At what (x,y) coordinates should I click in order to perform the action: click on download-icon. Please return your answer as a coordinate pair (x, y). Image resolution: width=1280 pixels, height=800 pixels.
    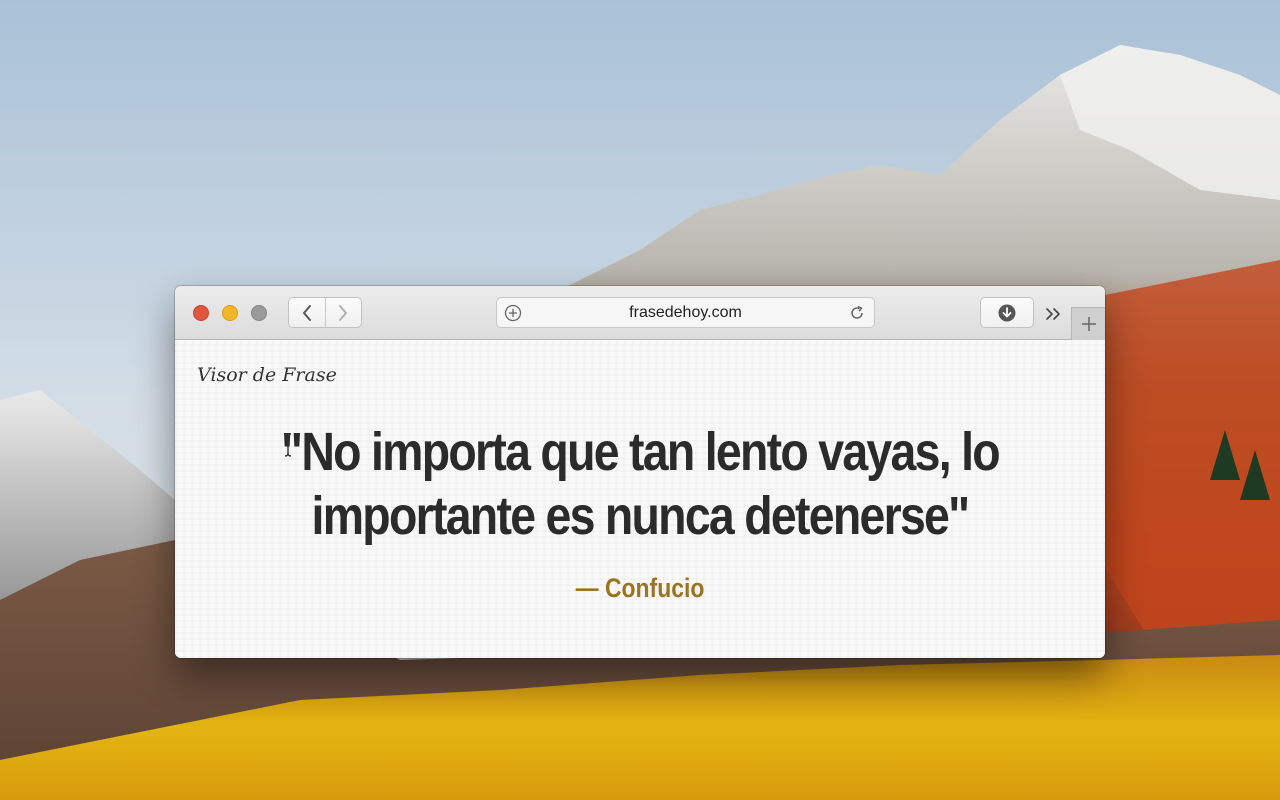
    Looking at the image, I should click on (1007, 312).